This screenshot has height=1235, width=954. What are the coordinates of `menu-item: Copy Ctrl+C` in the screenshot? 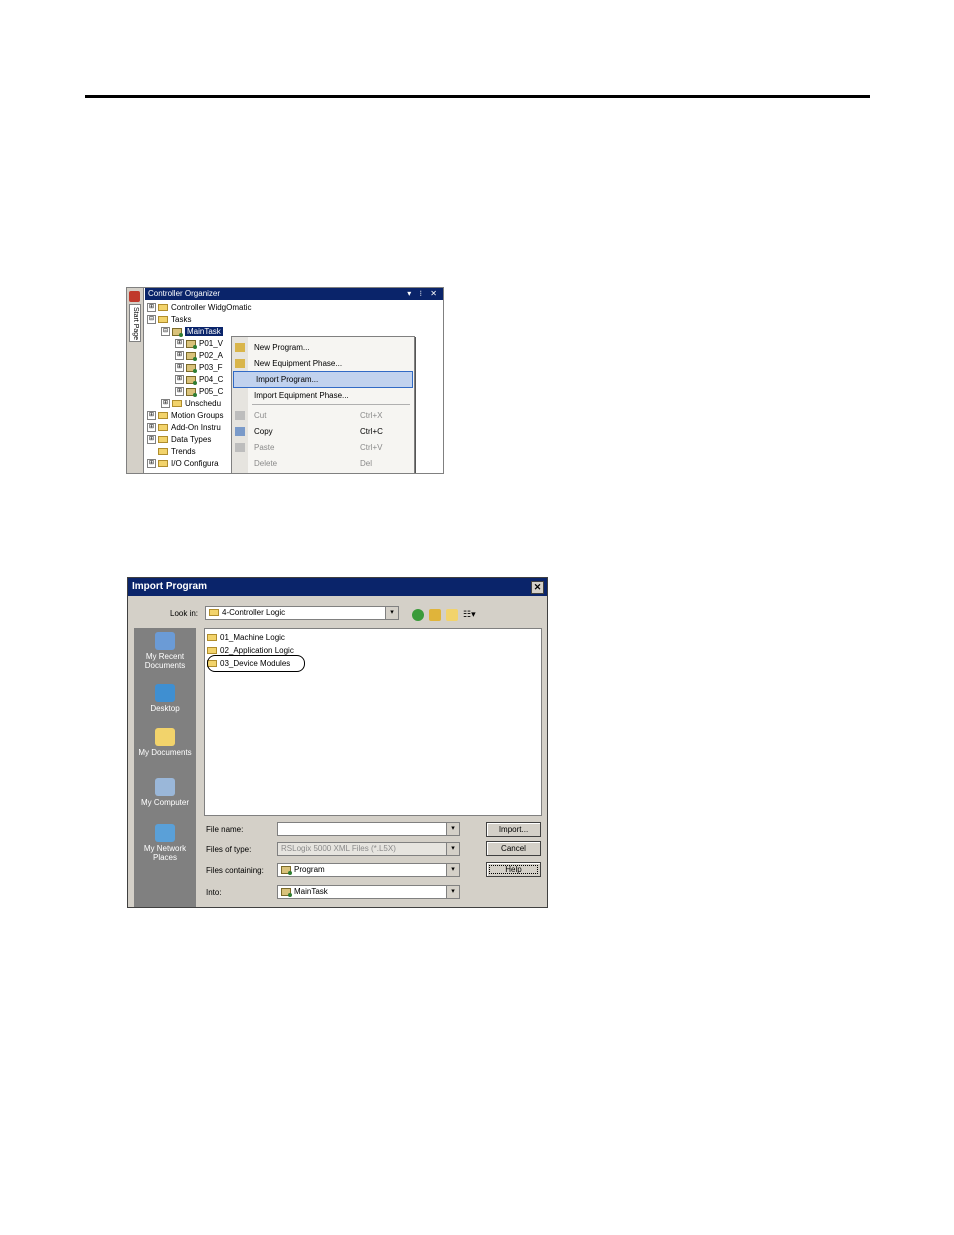 It's located at (323, 431).